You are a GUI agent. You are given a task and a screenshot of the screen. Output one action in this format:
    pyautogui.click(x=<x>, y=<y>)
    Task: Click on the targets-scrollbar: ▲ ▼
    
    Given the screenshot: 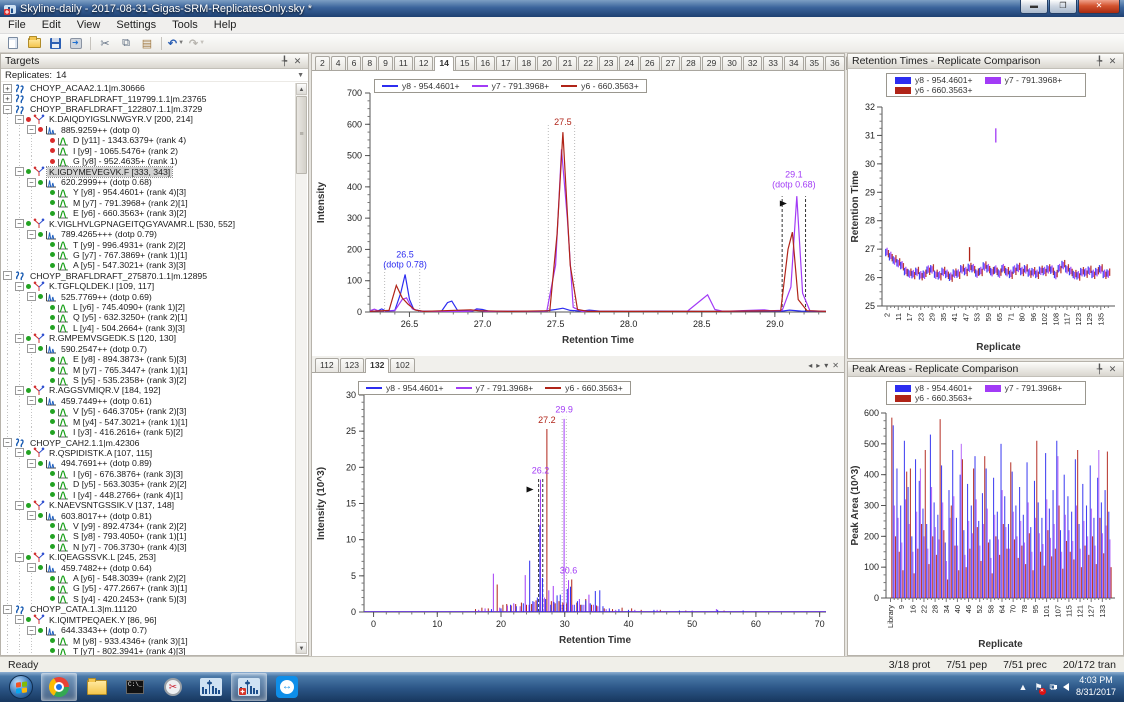 What is the action you would take?
    pyautogui.click(x=301, y=368)
    